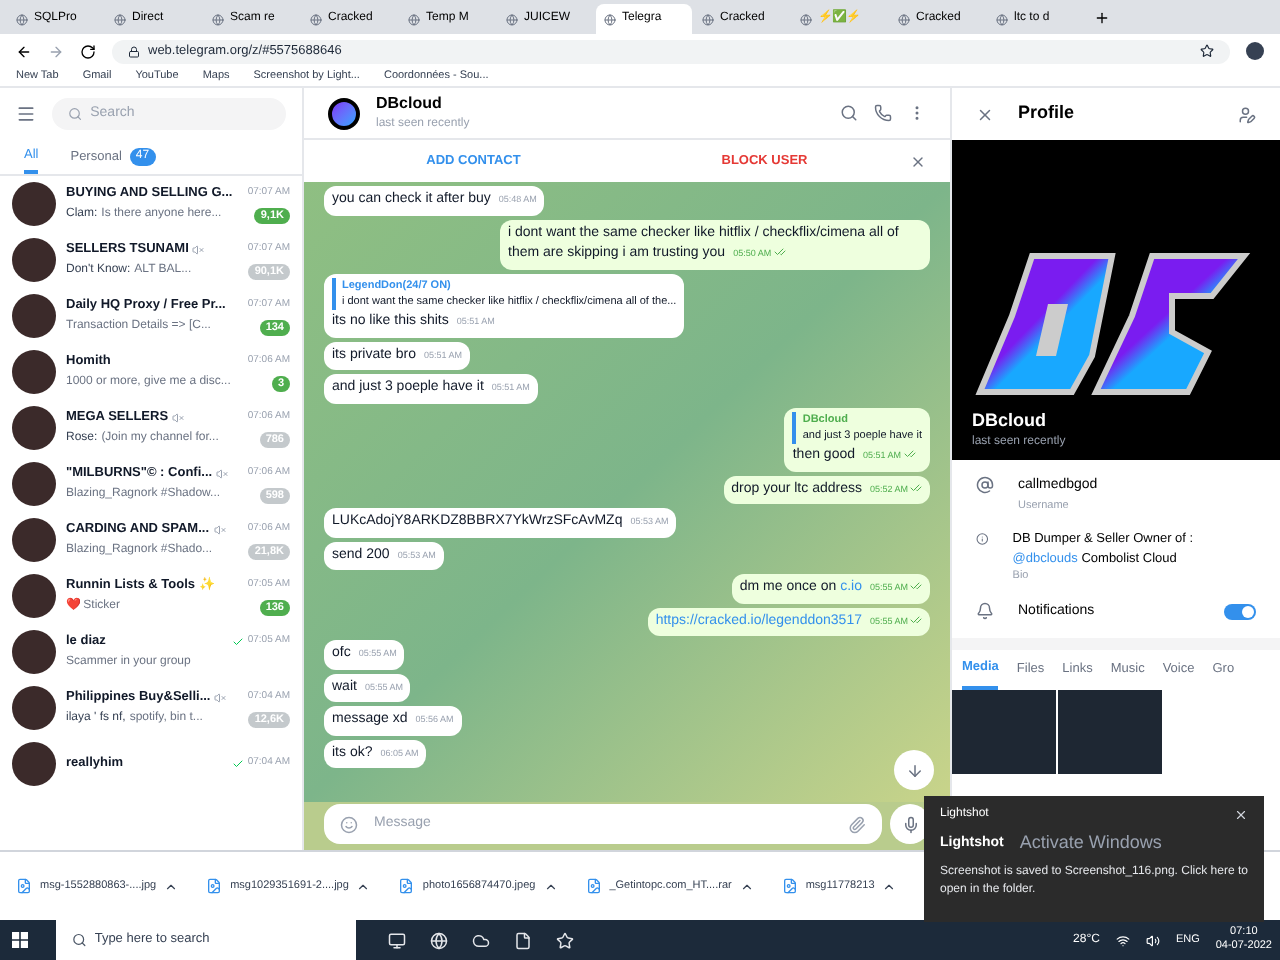 The width and height of the screenshot is (1280, 960). What do you see at coordinates (26, 114) in the screenshot?
I see `menu-icon` at bounding box center [26, 114].